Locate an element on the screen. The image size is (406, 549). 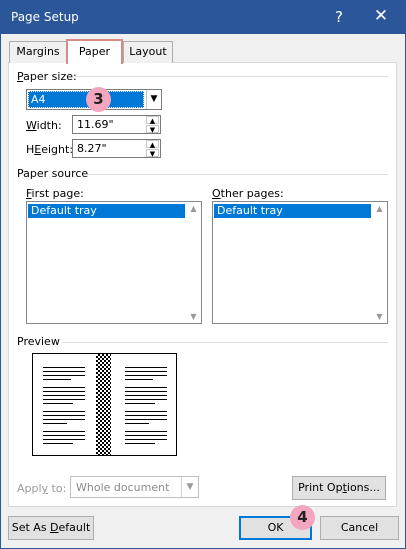
tab-margins: Margins is located at coordinates (38, 52).